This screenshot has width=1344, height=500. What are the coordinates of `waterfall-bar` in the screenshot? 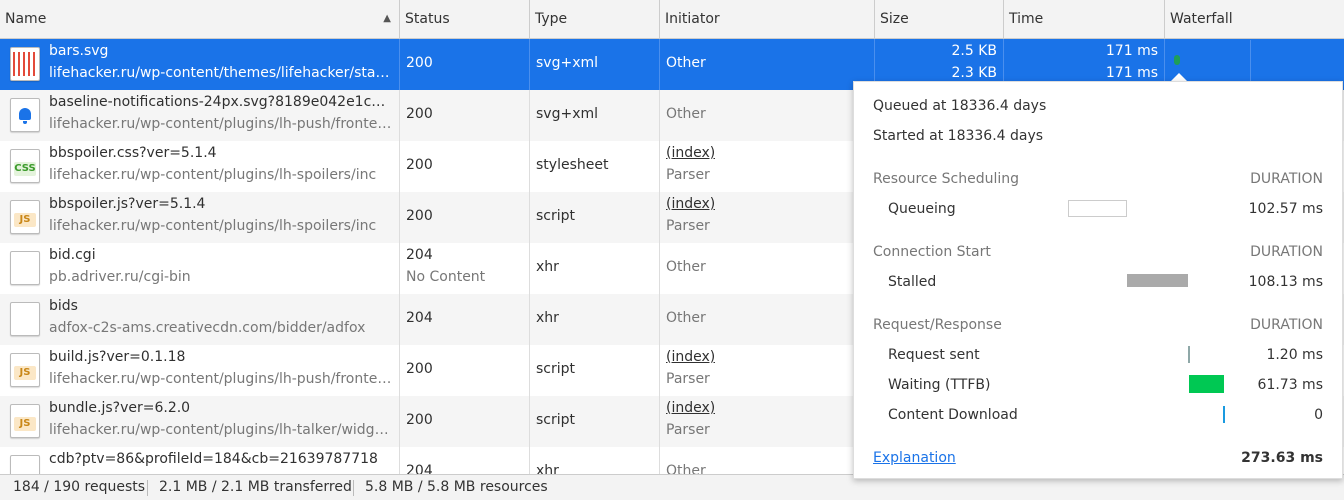 It's located at (1177, 60).